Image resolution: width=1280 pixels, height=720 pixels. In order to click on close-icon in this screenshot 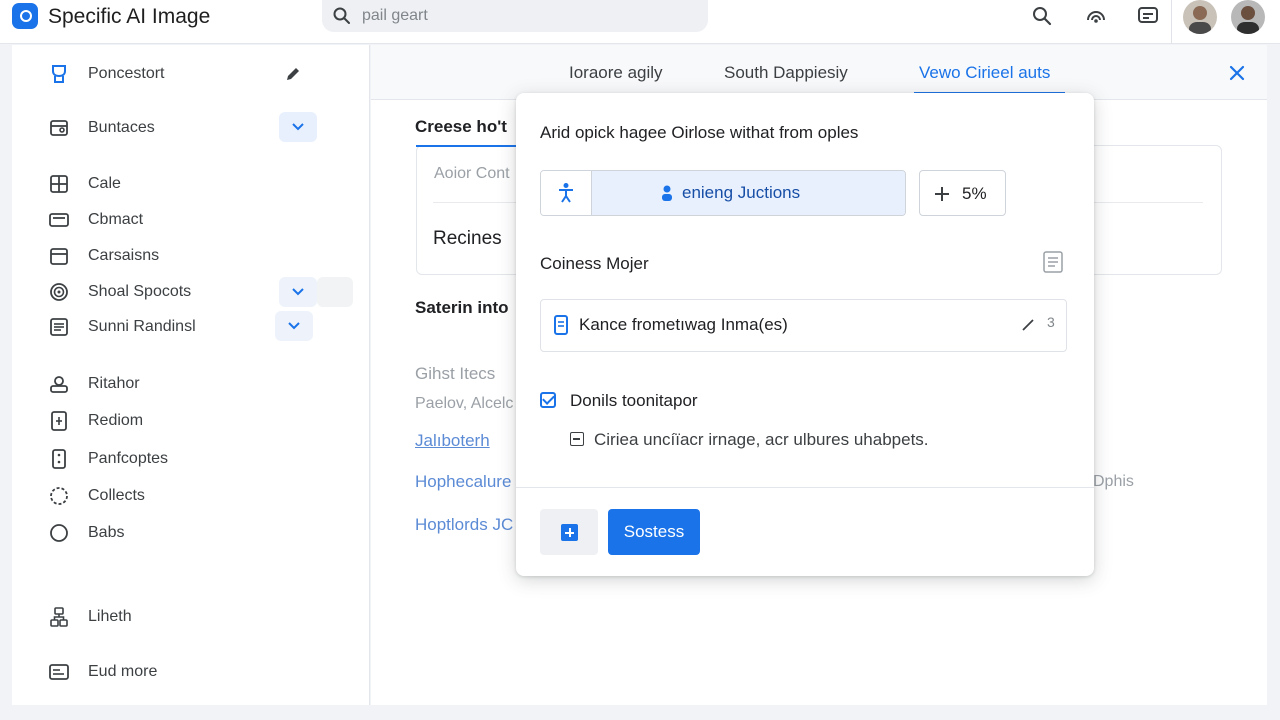, I will do `click(1237, 73)`.